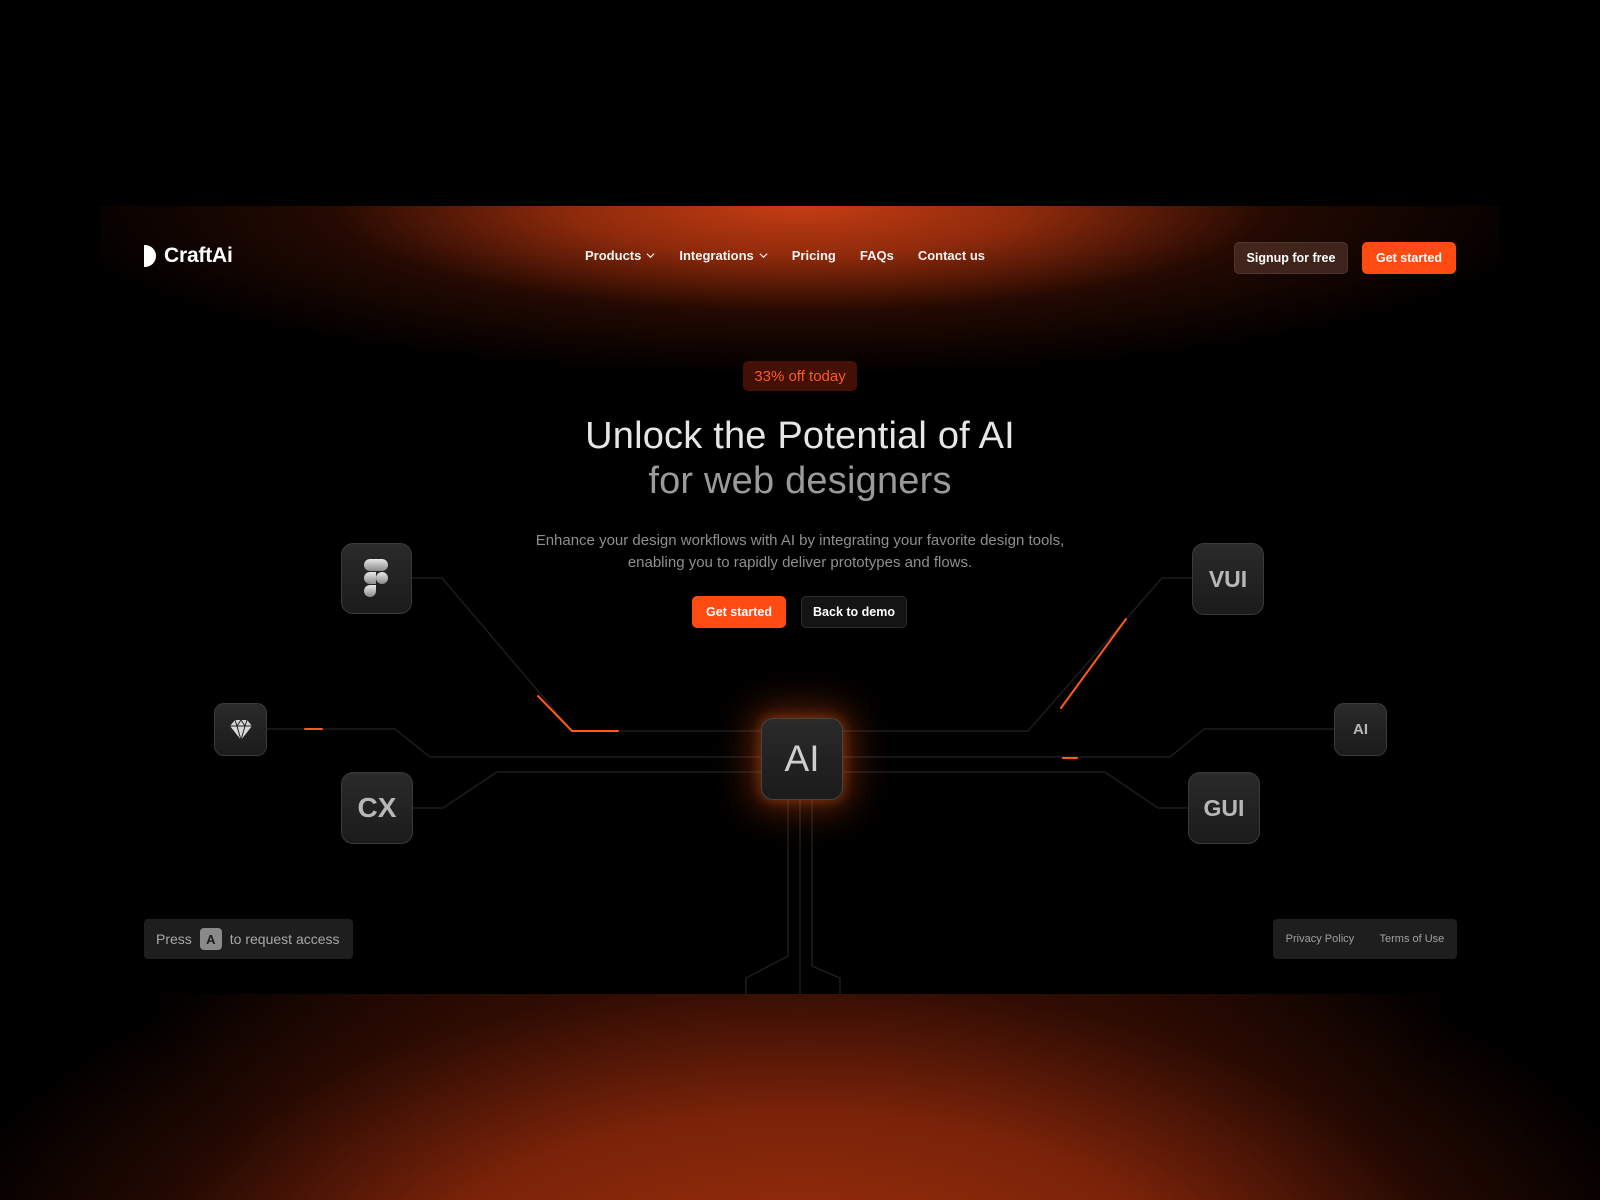  What do you see at coordinates (586, 654) in the screenshot?
I see `trace-figma` at bounding box center [586, 654].